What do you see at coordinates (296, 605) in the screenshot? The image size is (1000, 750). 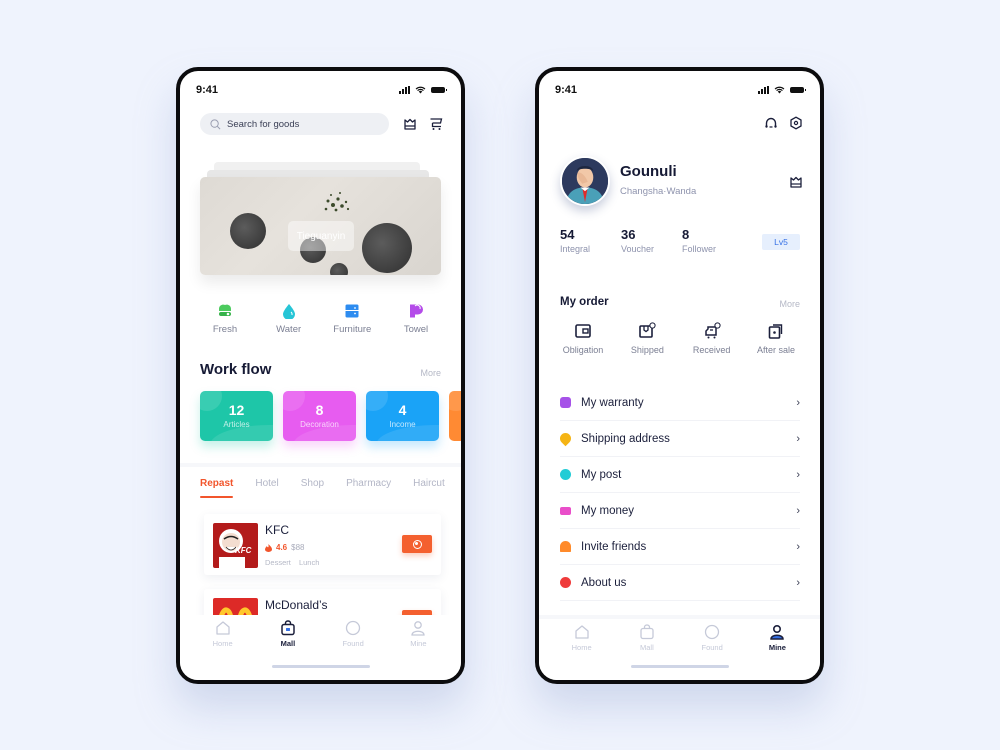 I see `shop-name: McDonald’s` at bounding box center [296, 605].